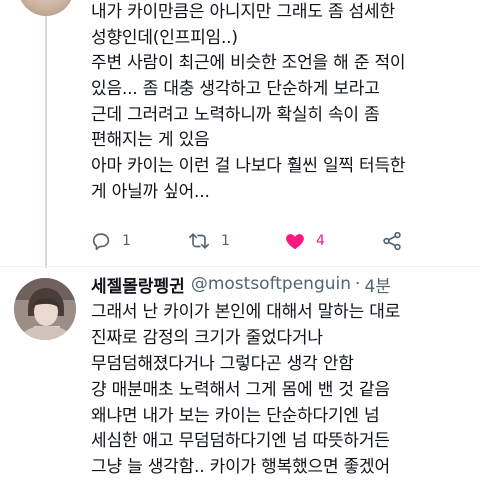  What do you see at coordinates (377, 284) in the screenshot?
I see `timestamp: 4분` at bounding box center [377, 284].